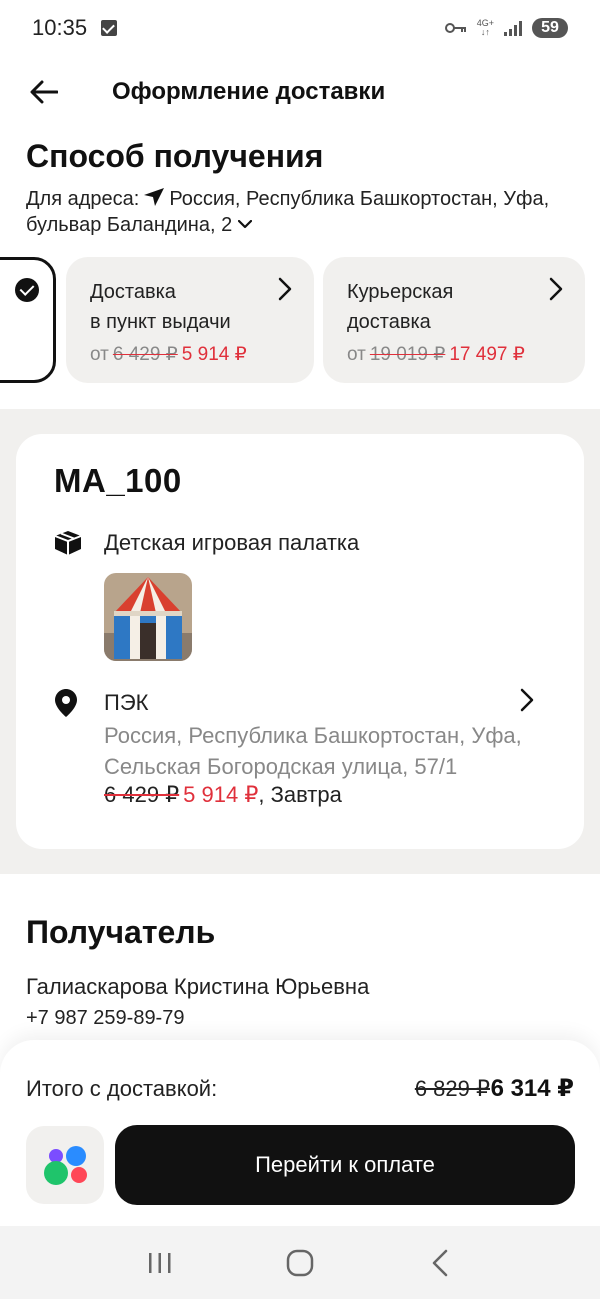  What do you see at coordinates (345, 1165) in the screenshot?
I see `proceed-to-payment-button: Перейти к оплате` at bounding box center [345, 1165].